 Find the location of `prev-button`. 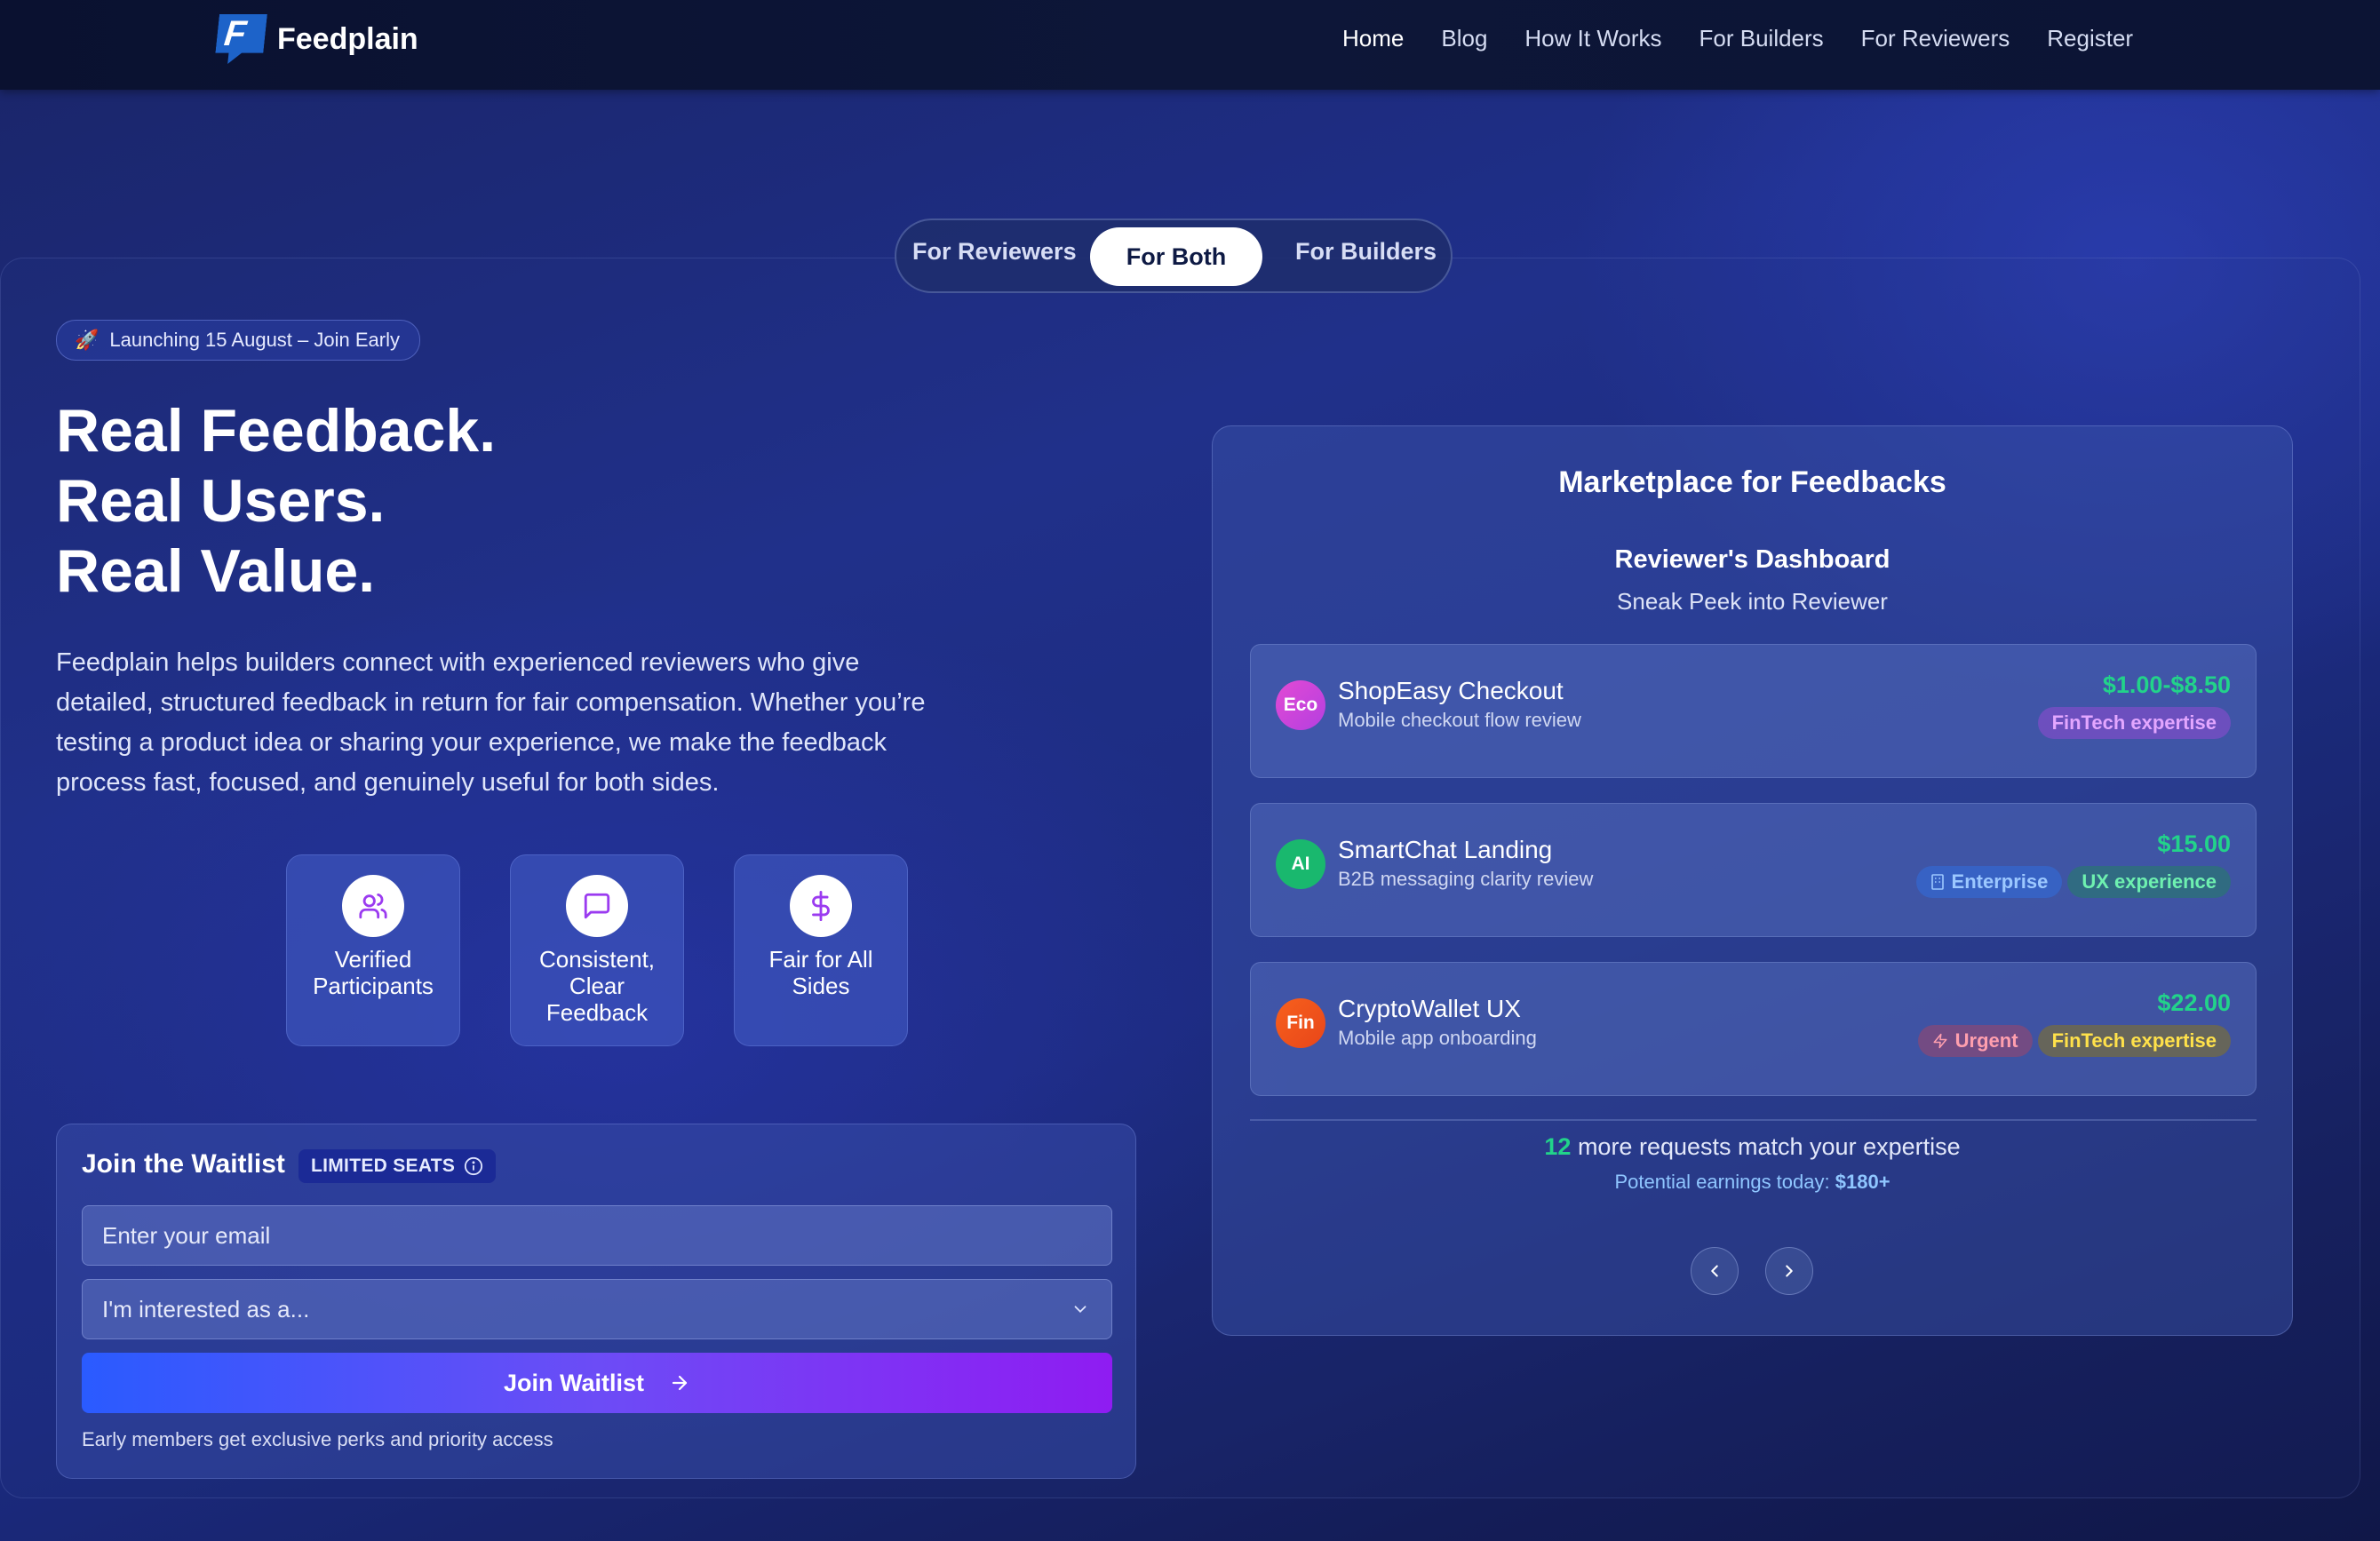

prev-button is located at coordinates (1715, 1271).